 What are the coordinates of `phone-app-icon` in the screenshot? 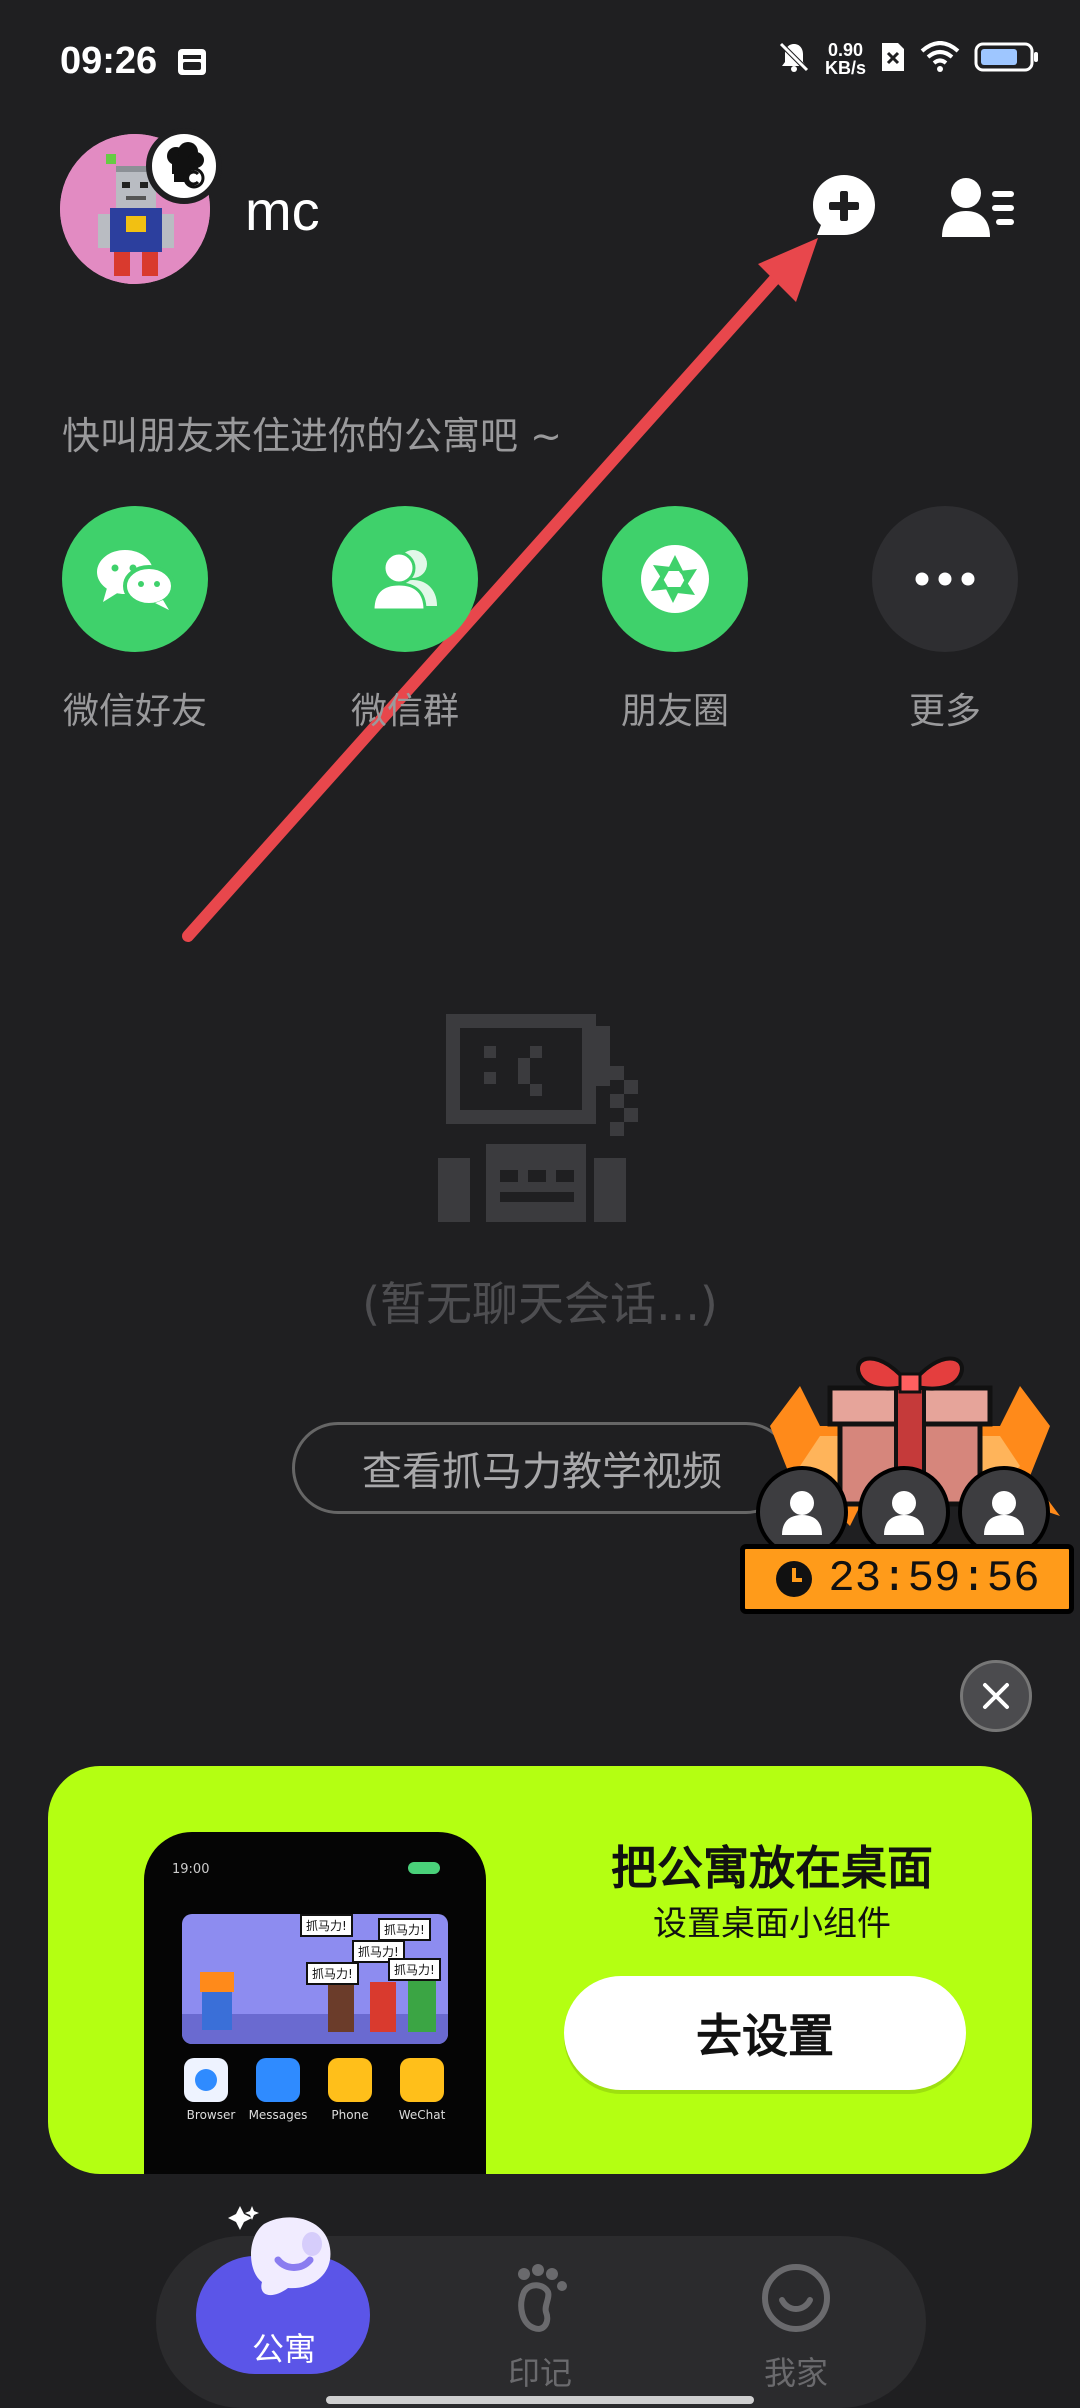 It's located at (350, 2080).